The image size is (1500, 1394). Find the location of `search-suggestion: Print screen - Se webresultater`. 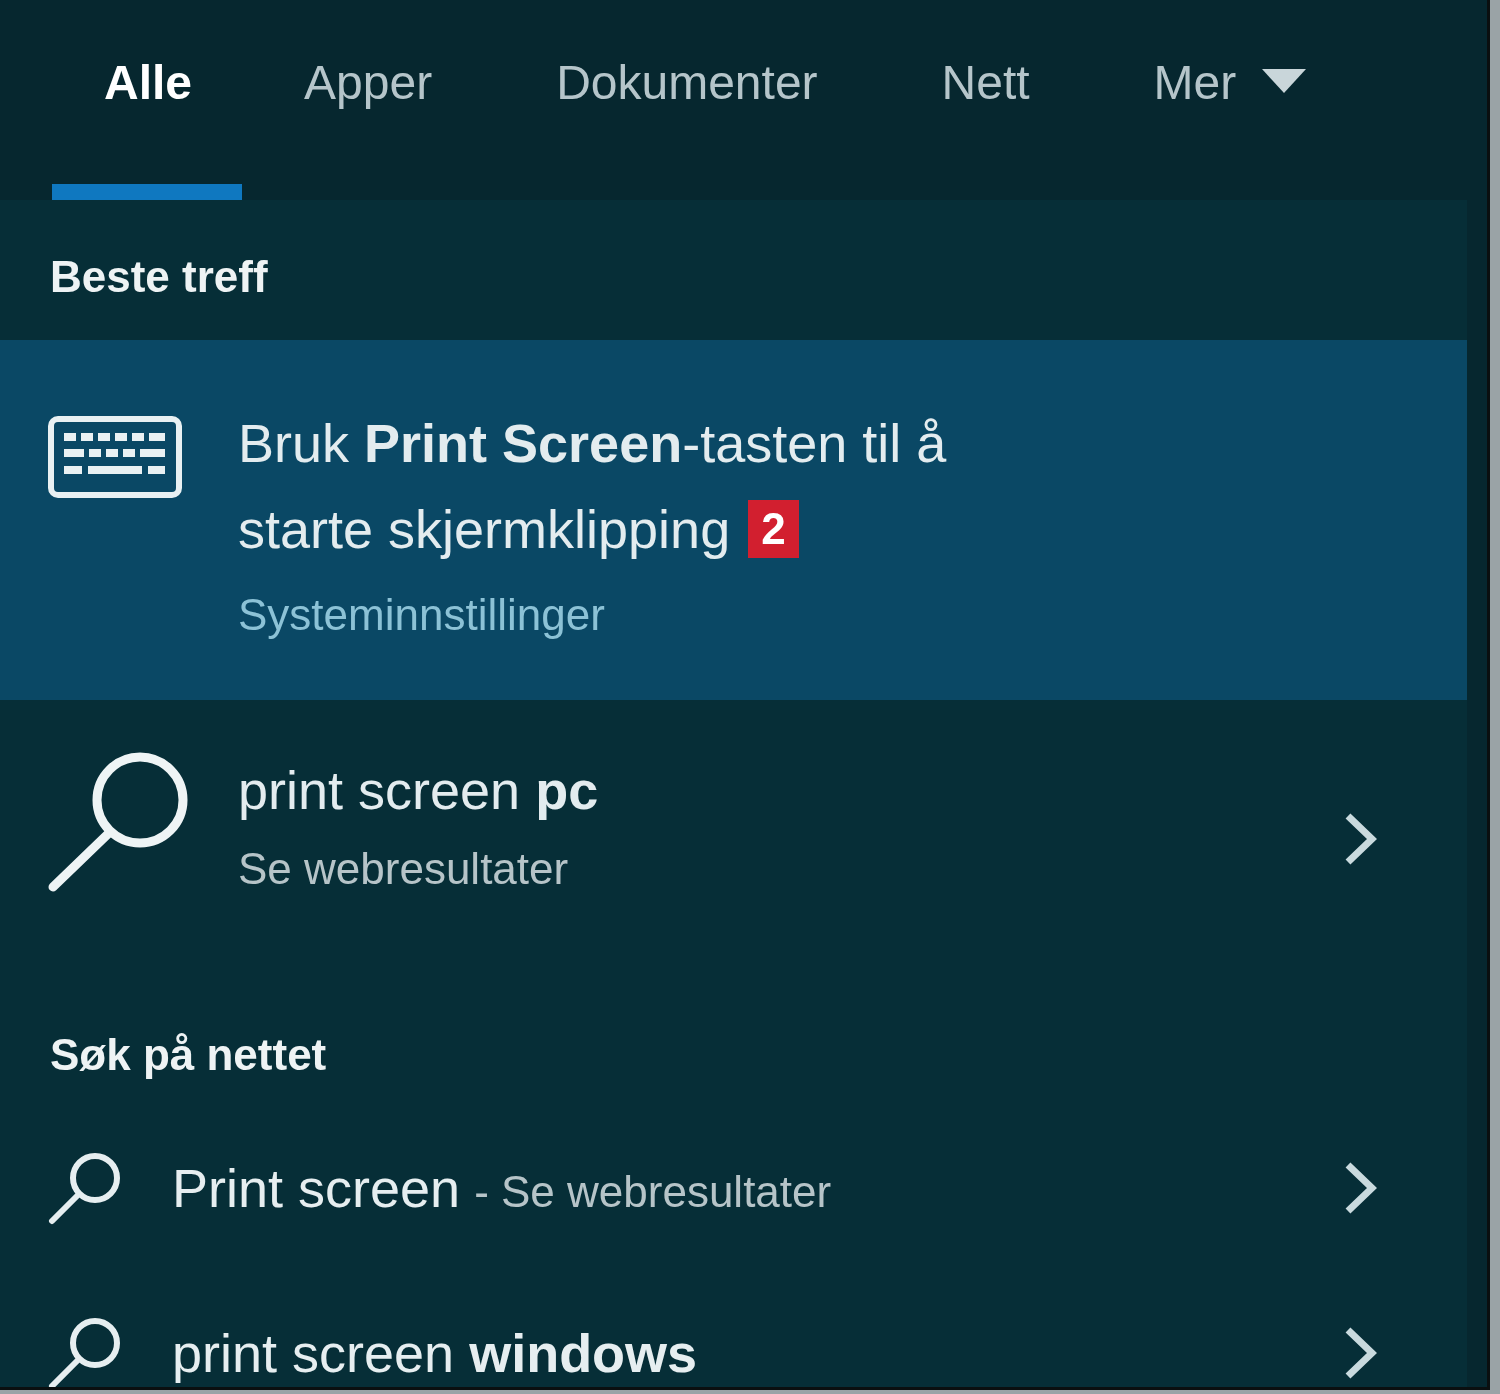

search-suggestion: Print screen - Se webresultater is located at coordinates (733, 1187).